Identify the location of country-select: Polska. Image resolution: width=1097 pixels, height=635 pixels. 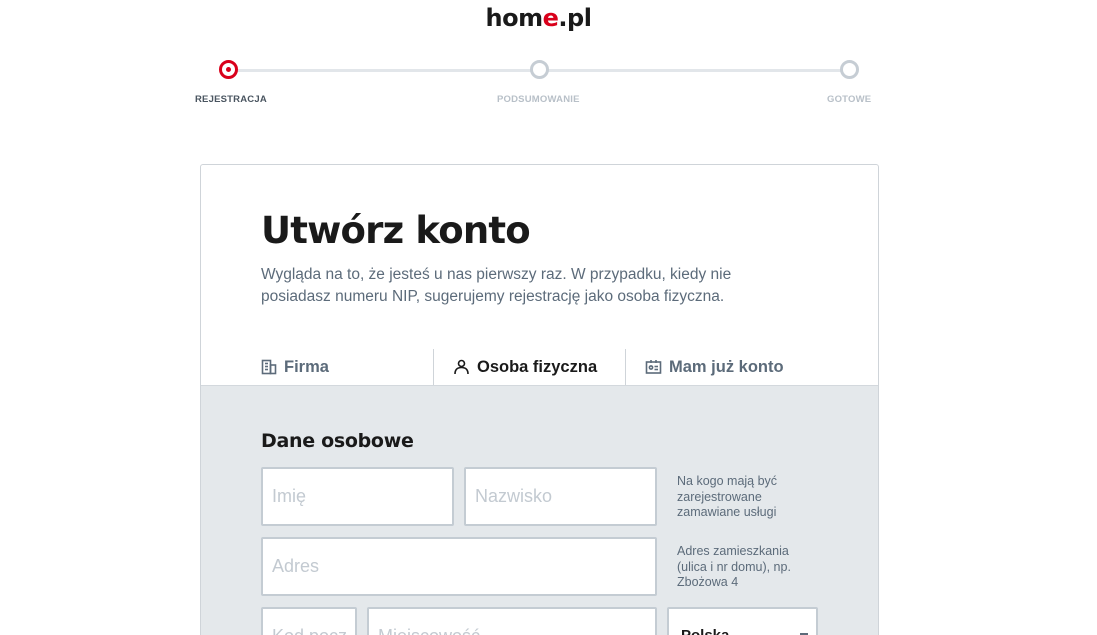
(742, 621).